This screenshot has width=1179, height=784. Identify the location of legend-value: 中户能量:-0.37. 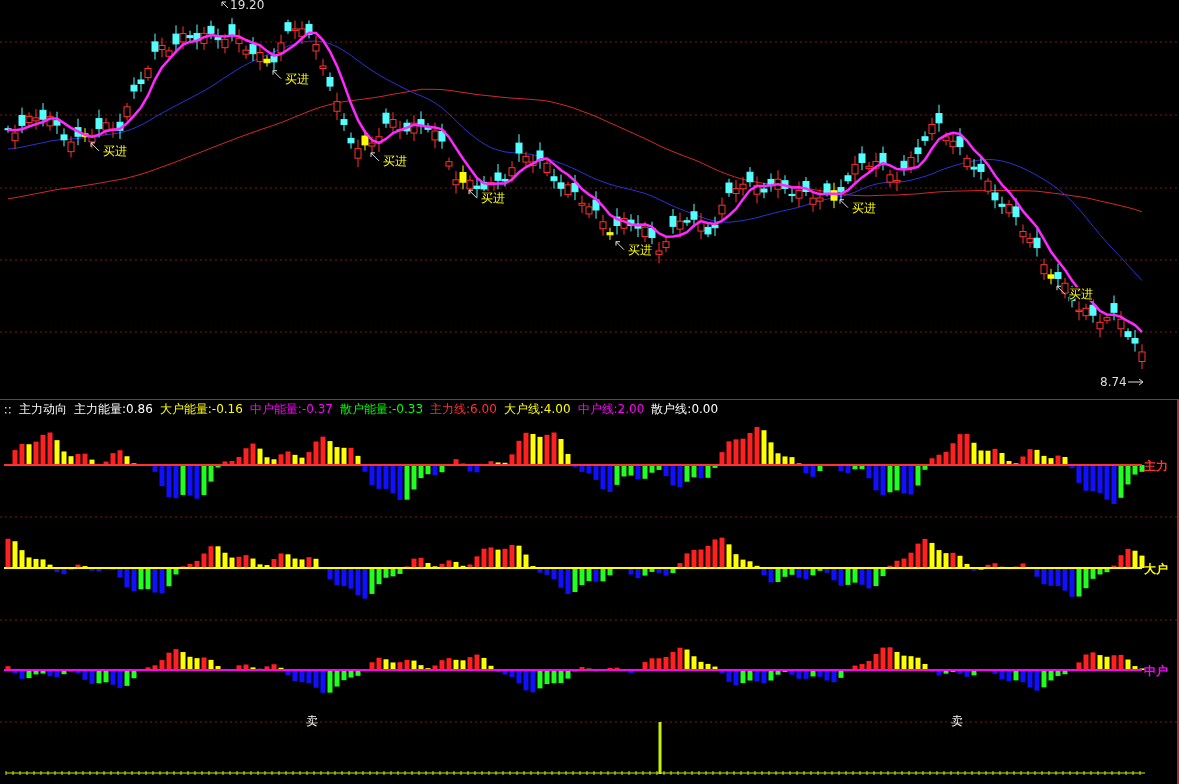
(291, 409).